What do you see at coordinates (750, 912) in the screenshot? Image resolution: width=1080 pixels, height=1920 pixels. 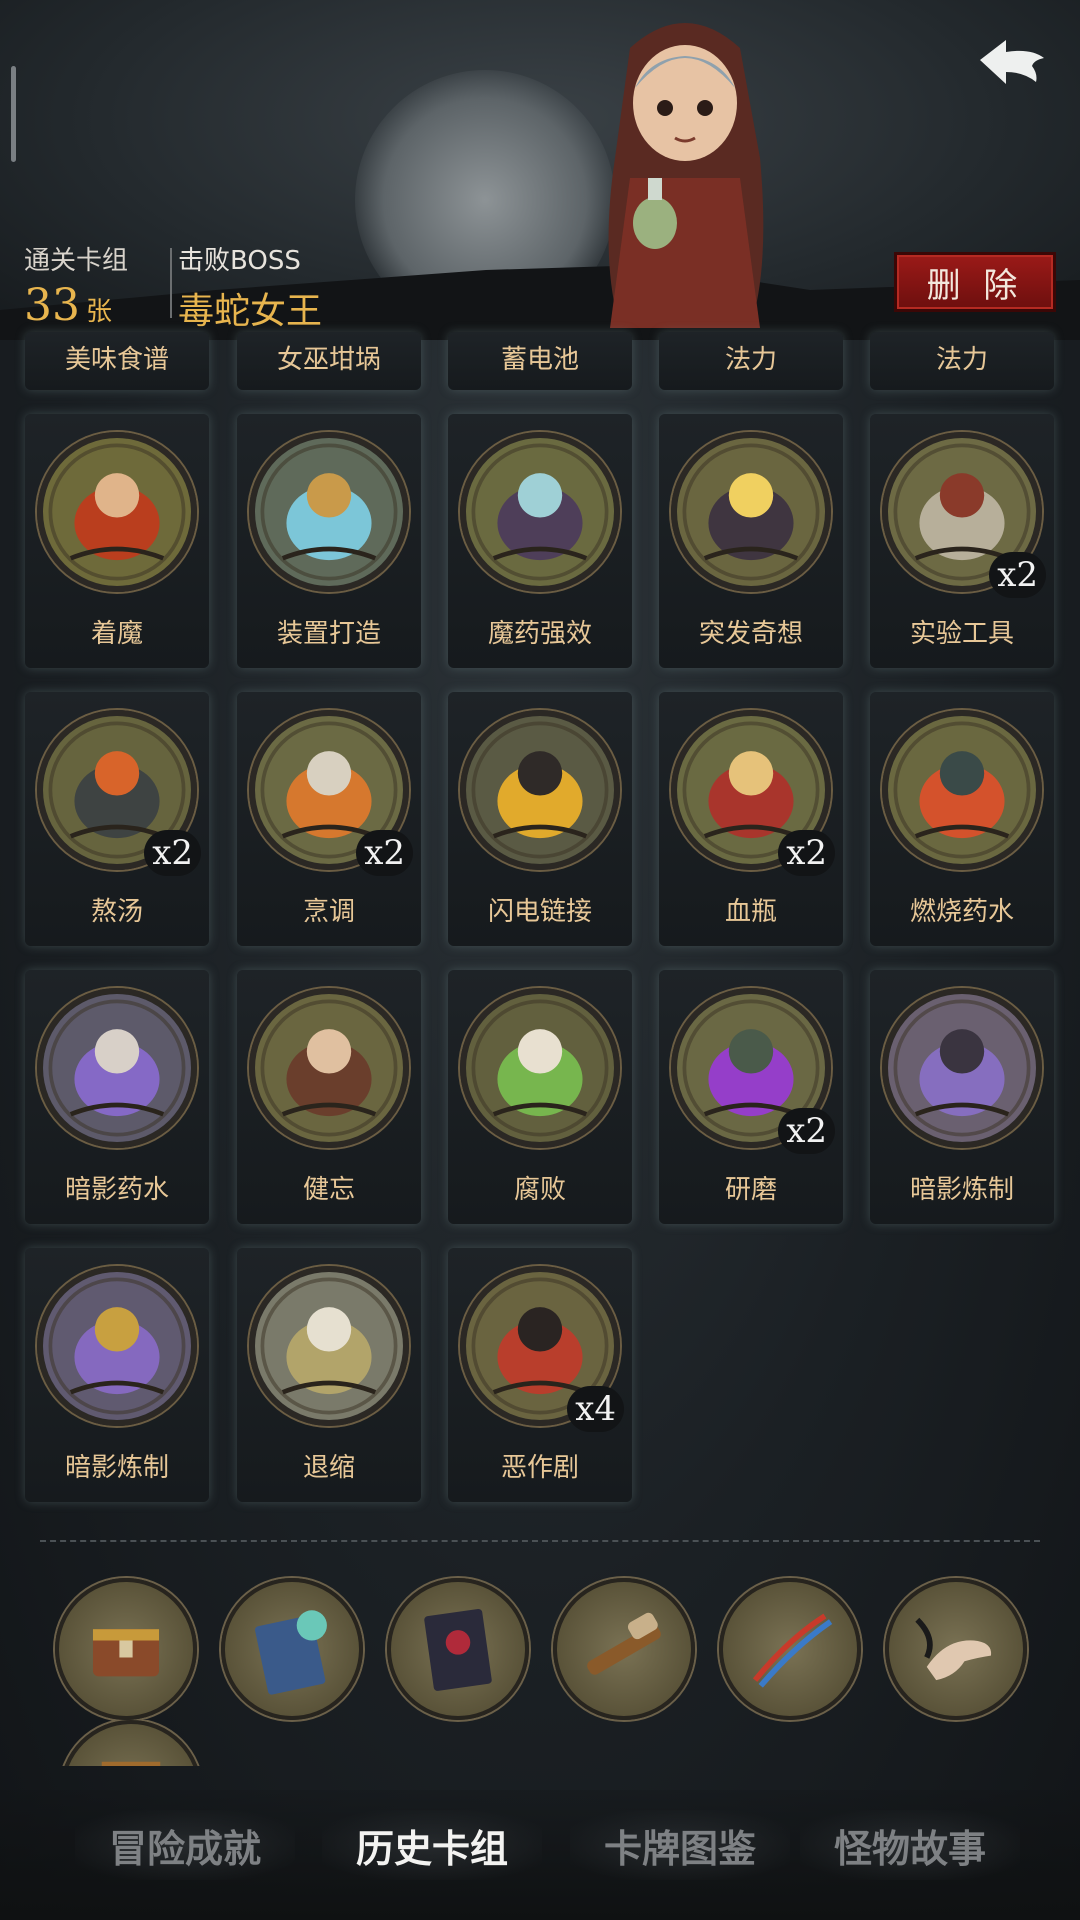 I see `card-name: 血瓶` at bounding box center [750, 912].